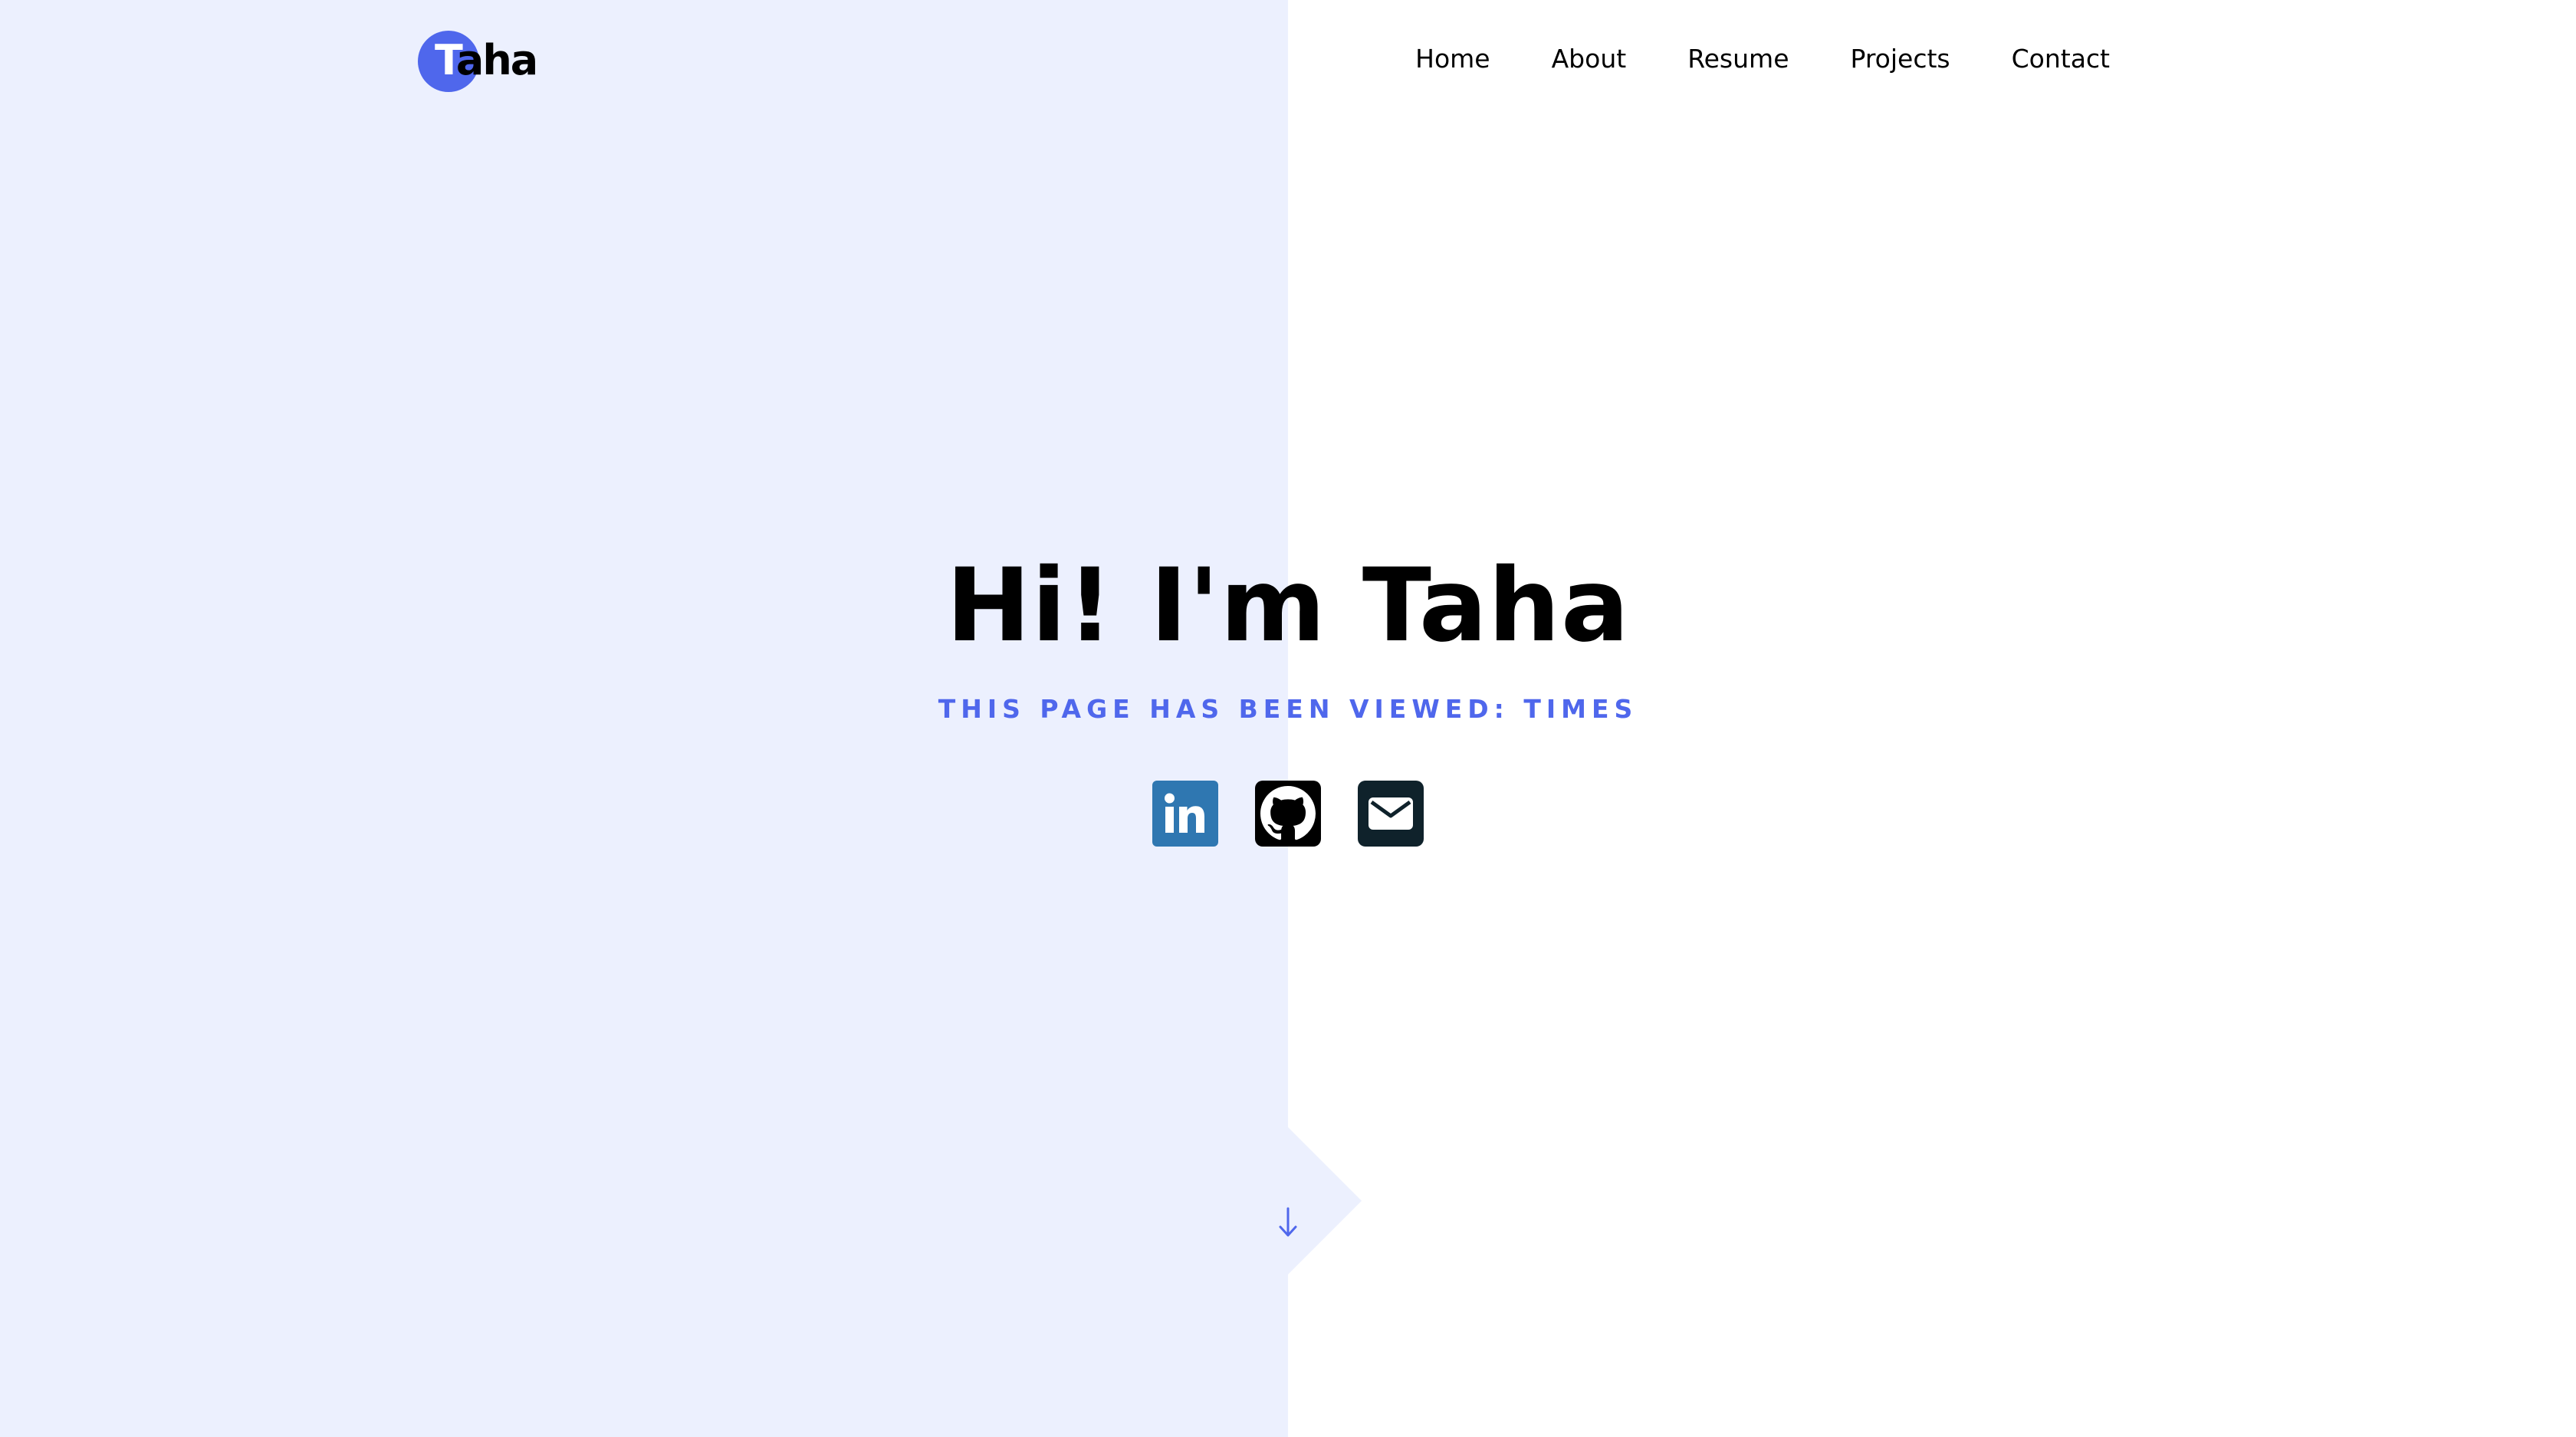 The image size is (2576, 1437). I want to click on view-counter-text: This page has been viewed: times, so click(1288, 709).